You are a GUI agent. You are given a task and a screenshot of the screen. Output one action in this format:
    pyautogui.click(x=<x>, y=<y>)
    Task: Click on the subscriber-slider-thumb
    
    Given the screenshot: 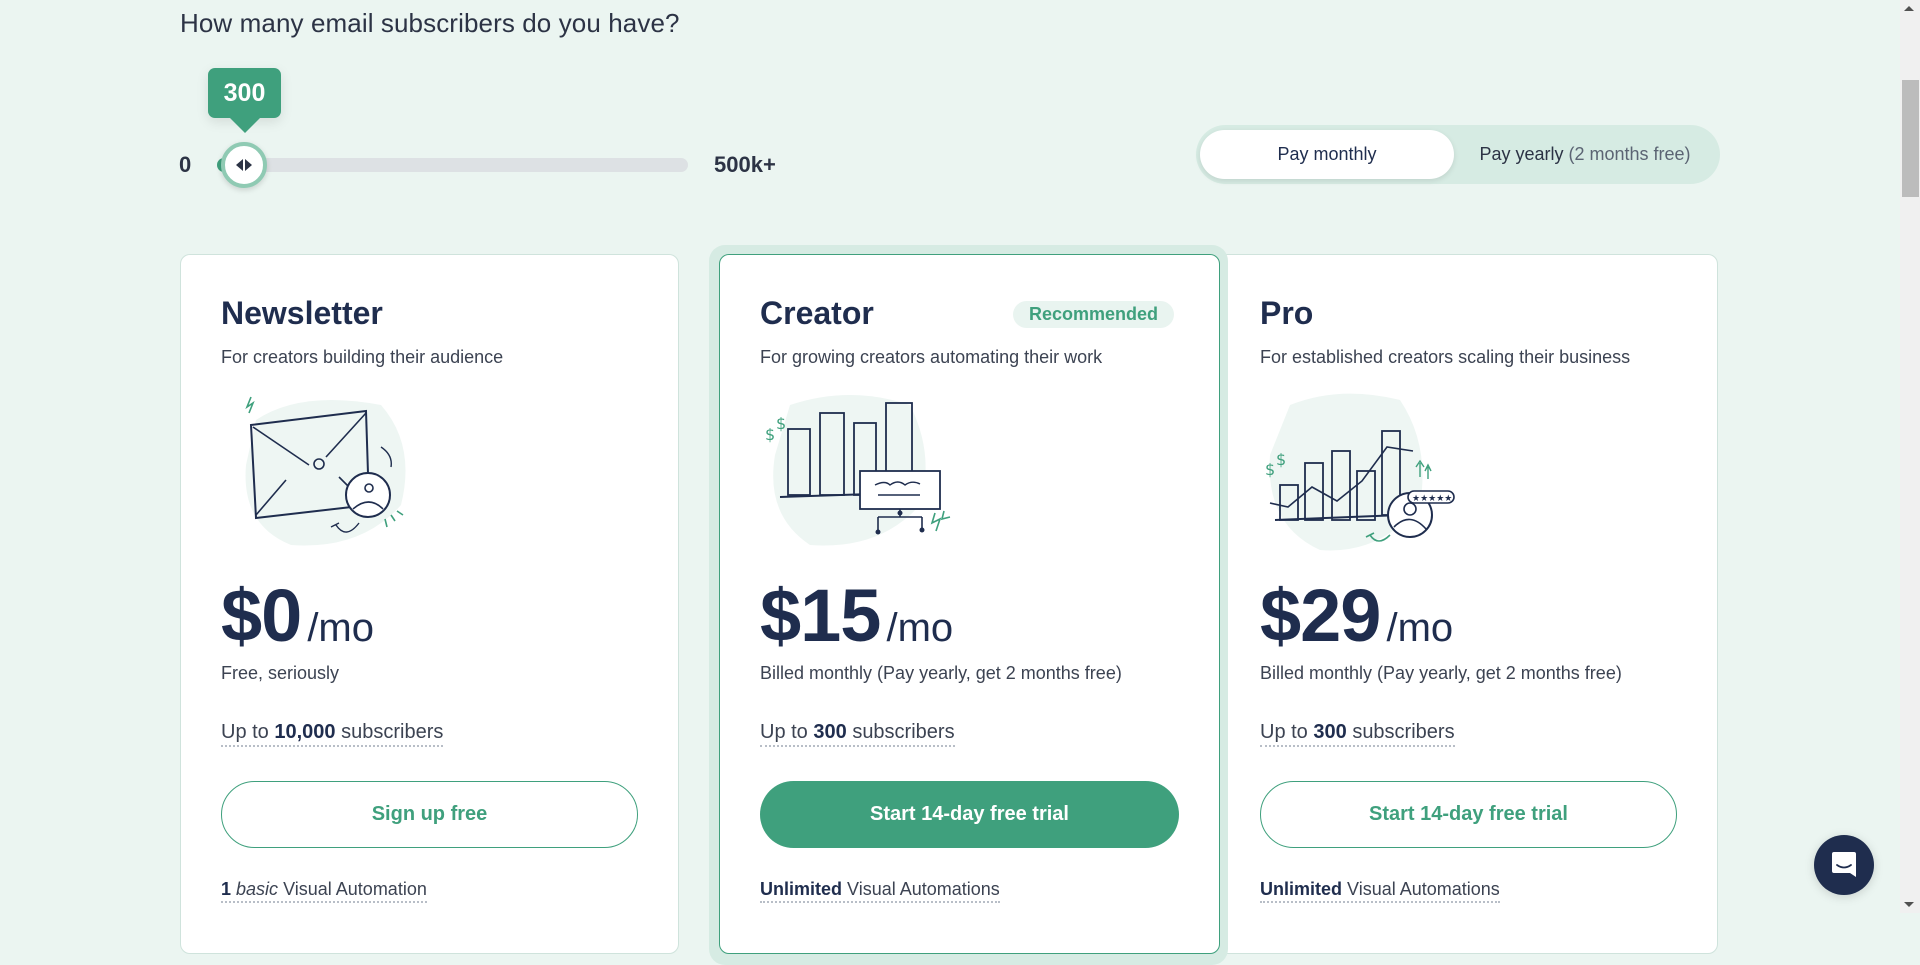 What is the action you would take?
    pyautogui.click(x=244, y=165)
    